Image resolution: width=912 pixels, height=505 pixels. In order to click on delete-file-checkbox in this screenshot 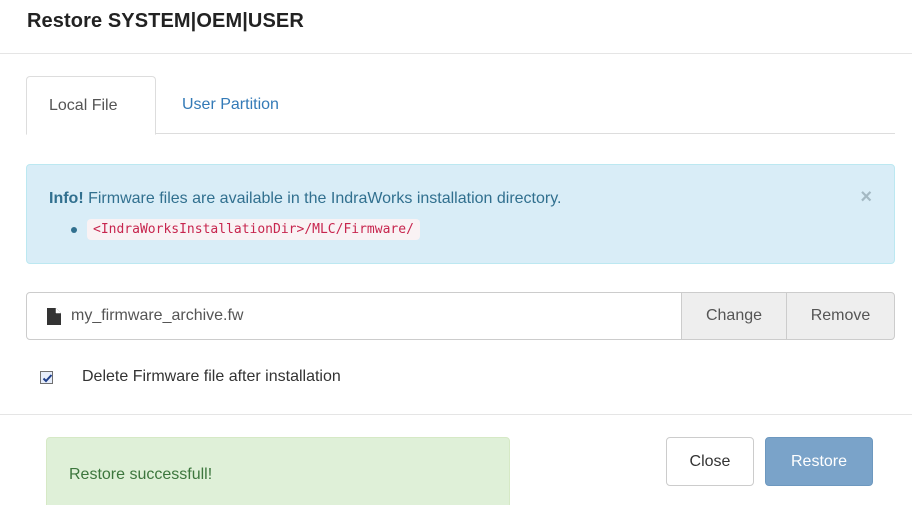, I will do `click(46, 377)`.